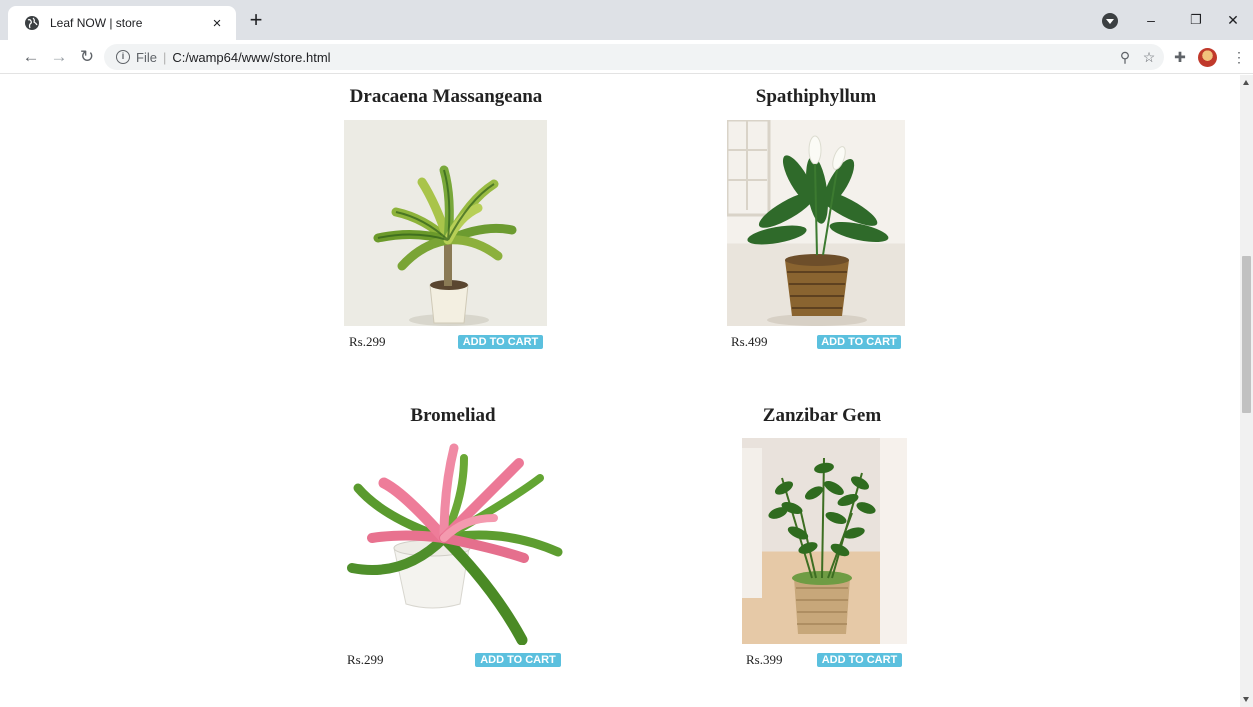 The image size is (1253, 707). I want to click on product-title: Zanzibar Gem, so click(822, 415).